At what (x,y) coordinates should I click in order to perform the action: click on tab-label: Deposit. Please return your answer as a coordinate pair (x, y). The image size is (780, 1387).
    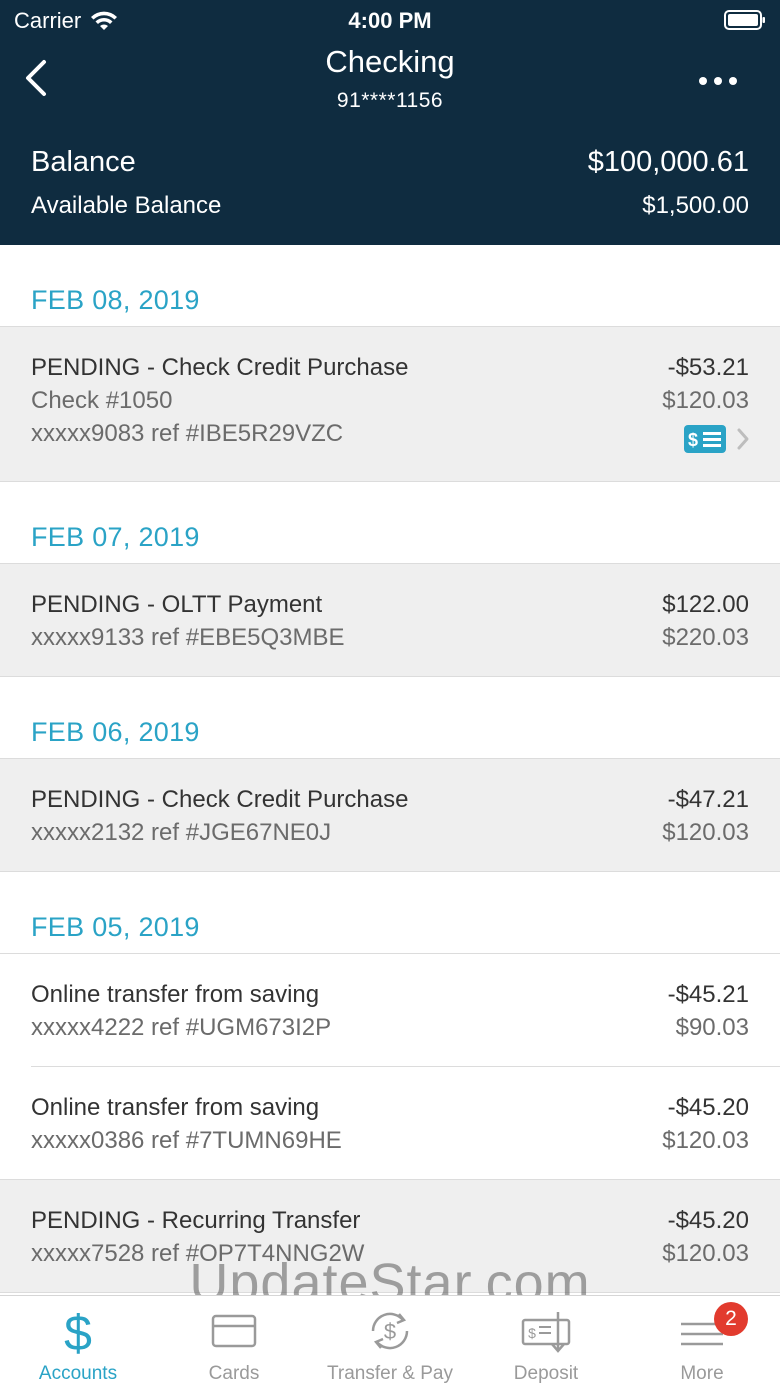
    Looking at the image, I should click on (546, 1373).